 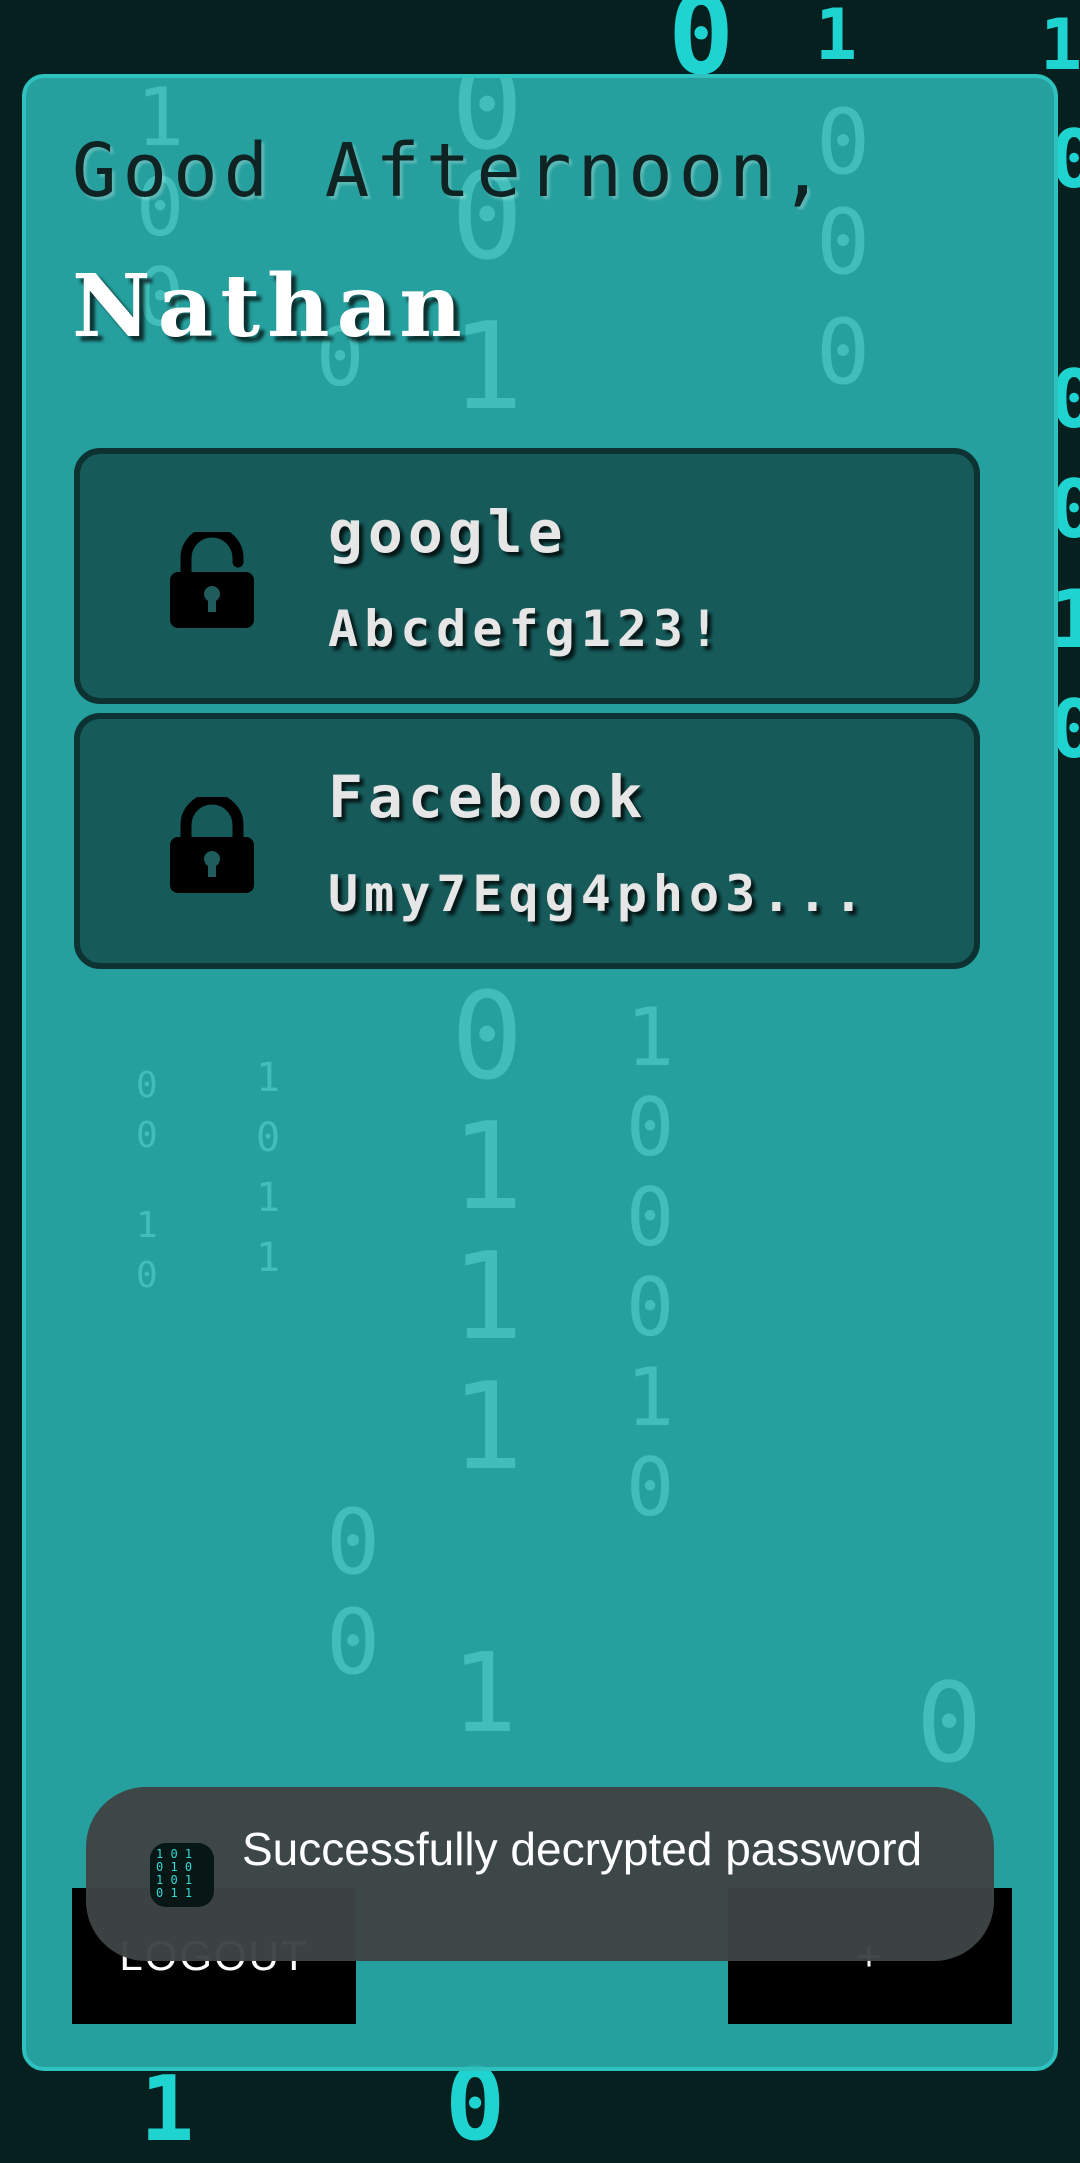 What do you see at coordinates (582, 1849) in the screenshot?
I see `toast-message: Successfully decrypted password` at bounding box center [582, 1849].